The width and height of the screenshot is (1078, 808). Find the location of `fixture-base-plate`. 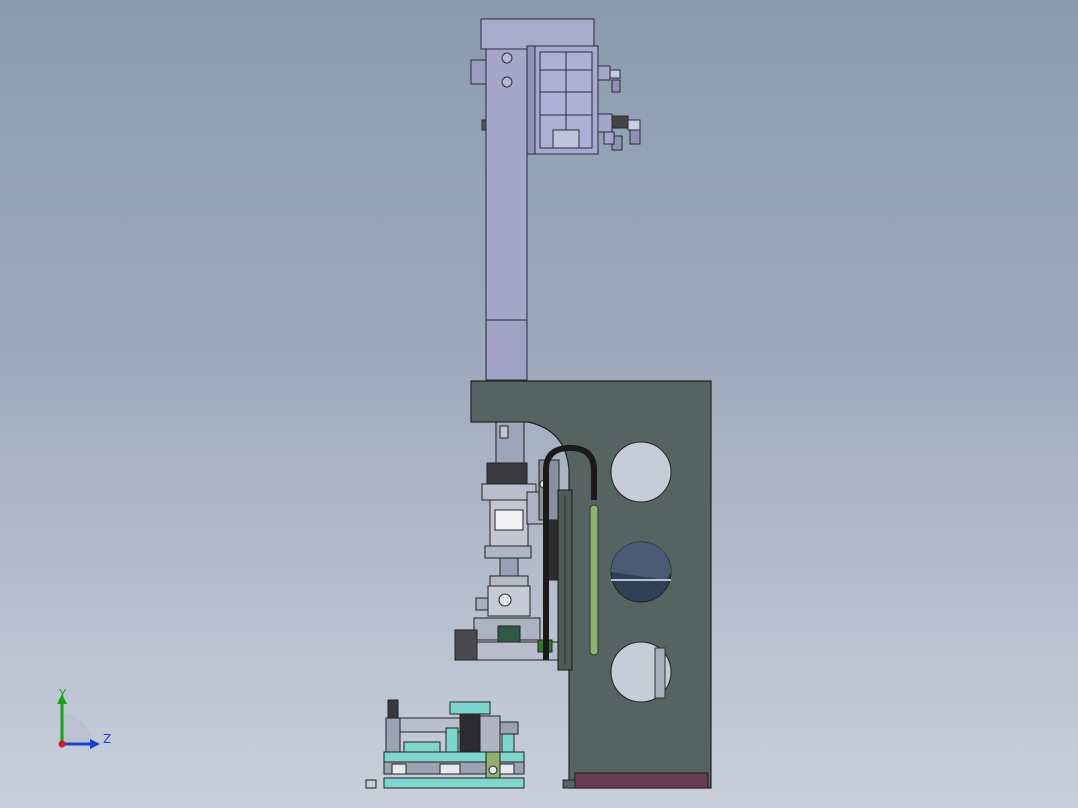

fixture-base-plate is located at coordinates (454, 783).